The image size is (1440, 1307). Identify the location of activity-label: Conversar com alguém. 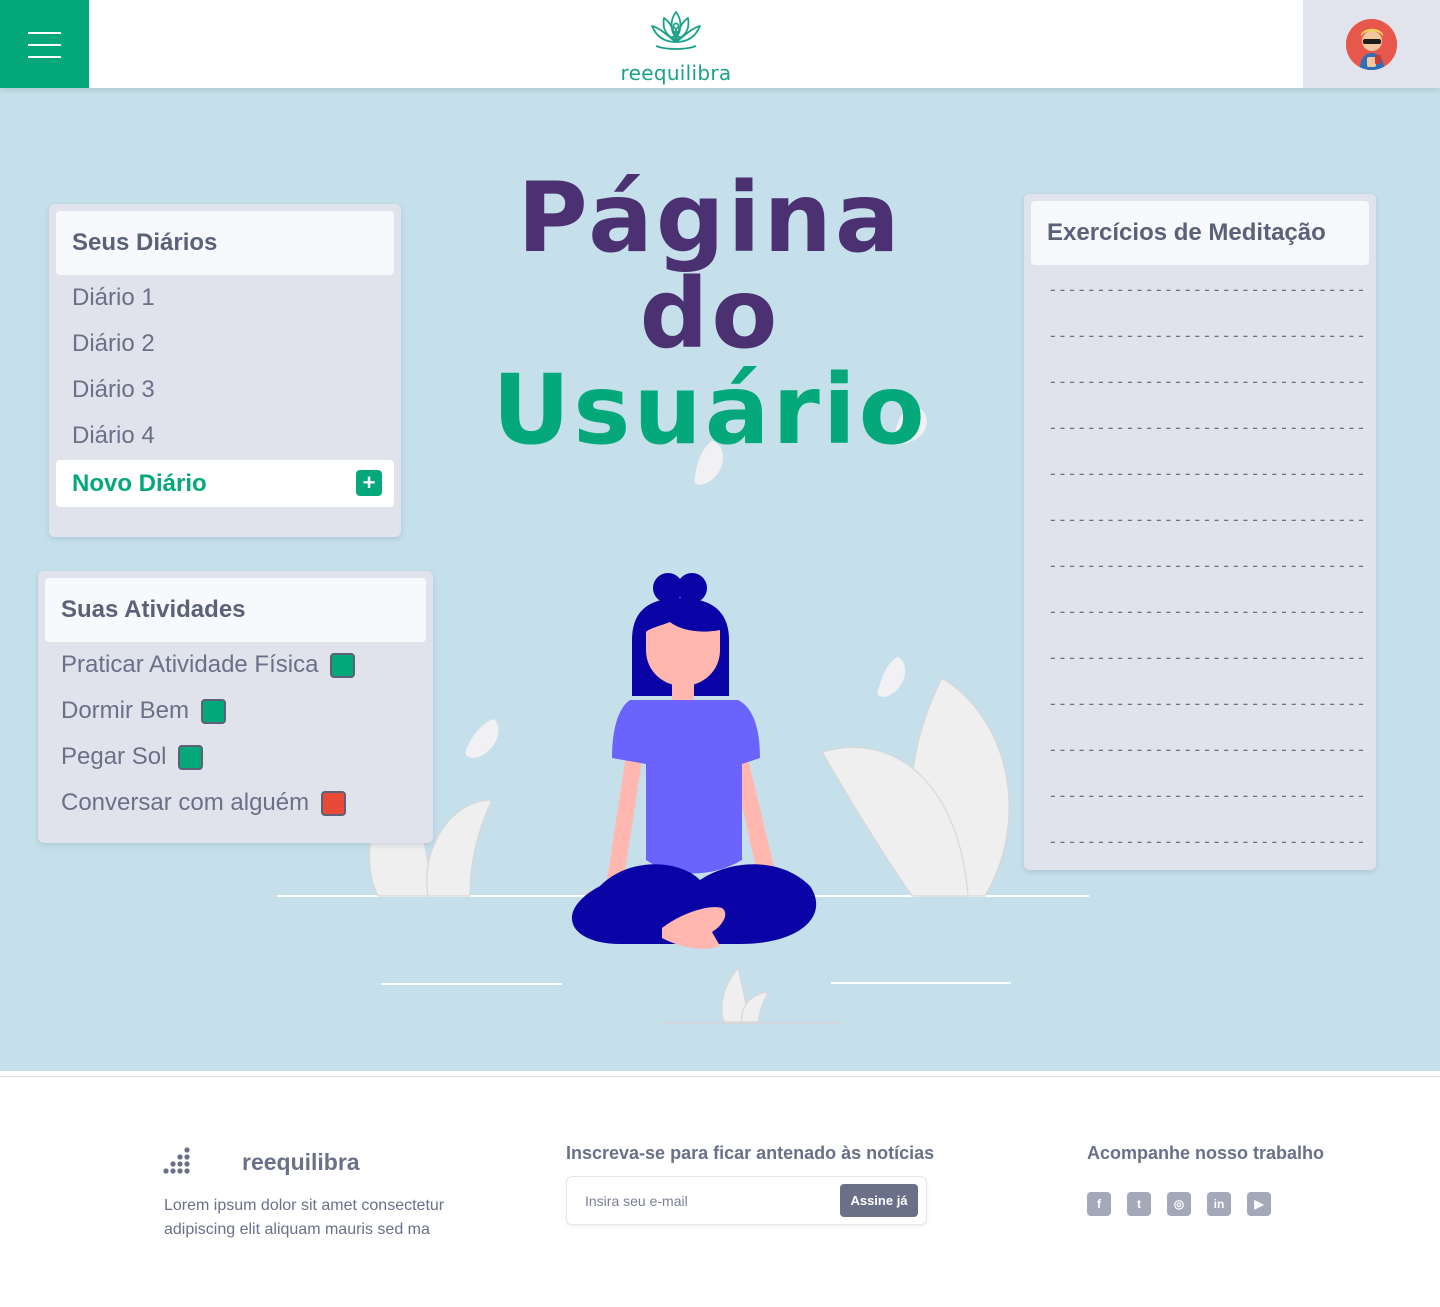
(185, 802).